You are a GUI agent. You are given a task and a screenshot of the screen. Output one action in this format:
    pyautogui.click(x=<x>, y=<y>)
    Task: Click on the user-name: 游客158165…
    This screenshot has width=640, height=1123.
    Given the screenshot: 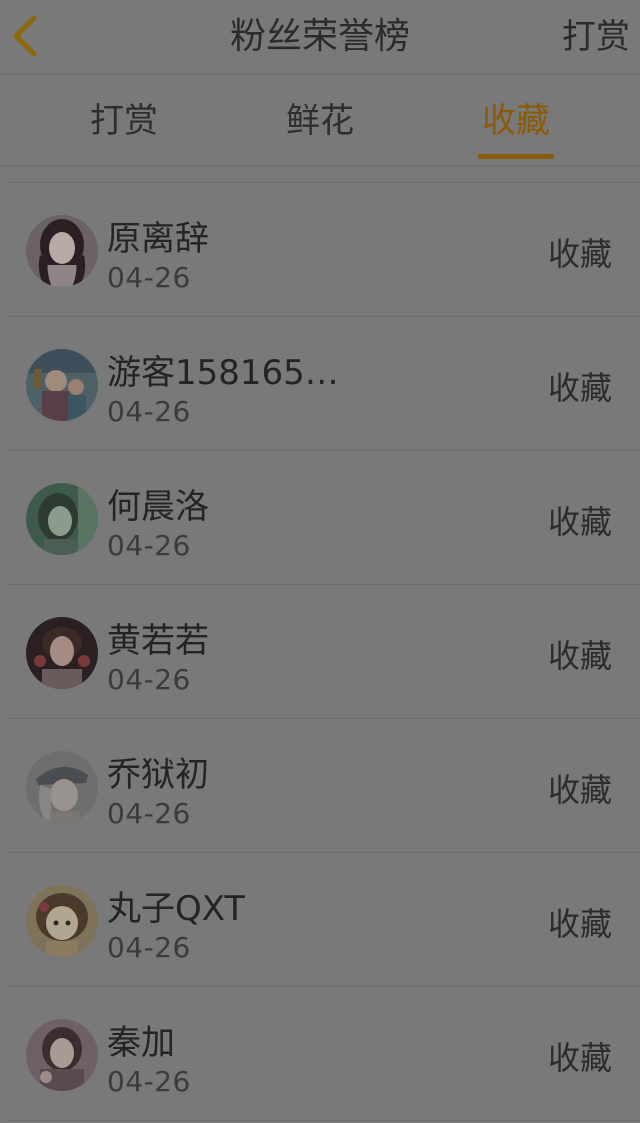 What is the action you would take?
    pyautogui.click(x=223, y=373)
    